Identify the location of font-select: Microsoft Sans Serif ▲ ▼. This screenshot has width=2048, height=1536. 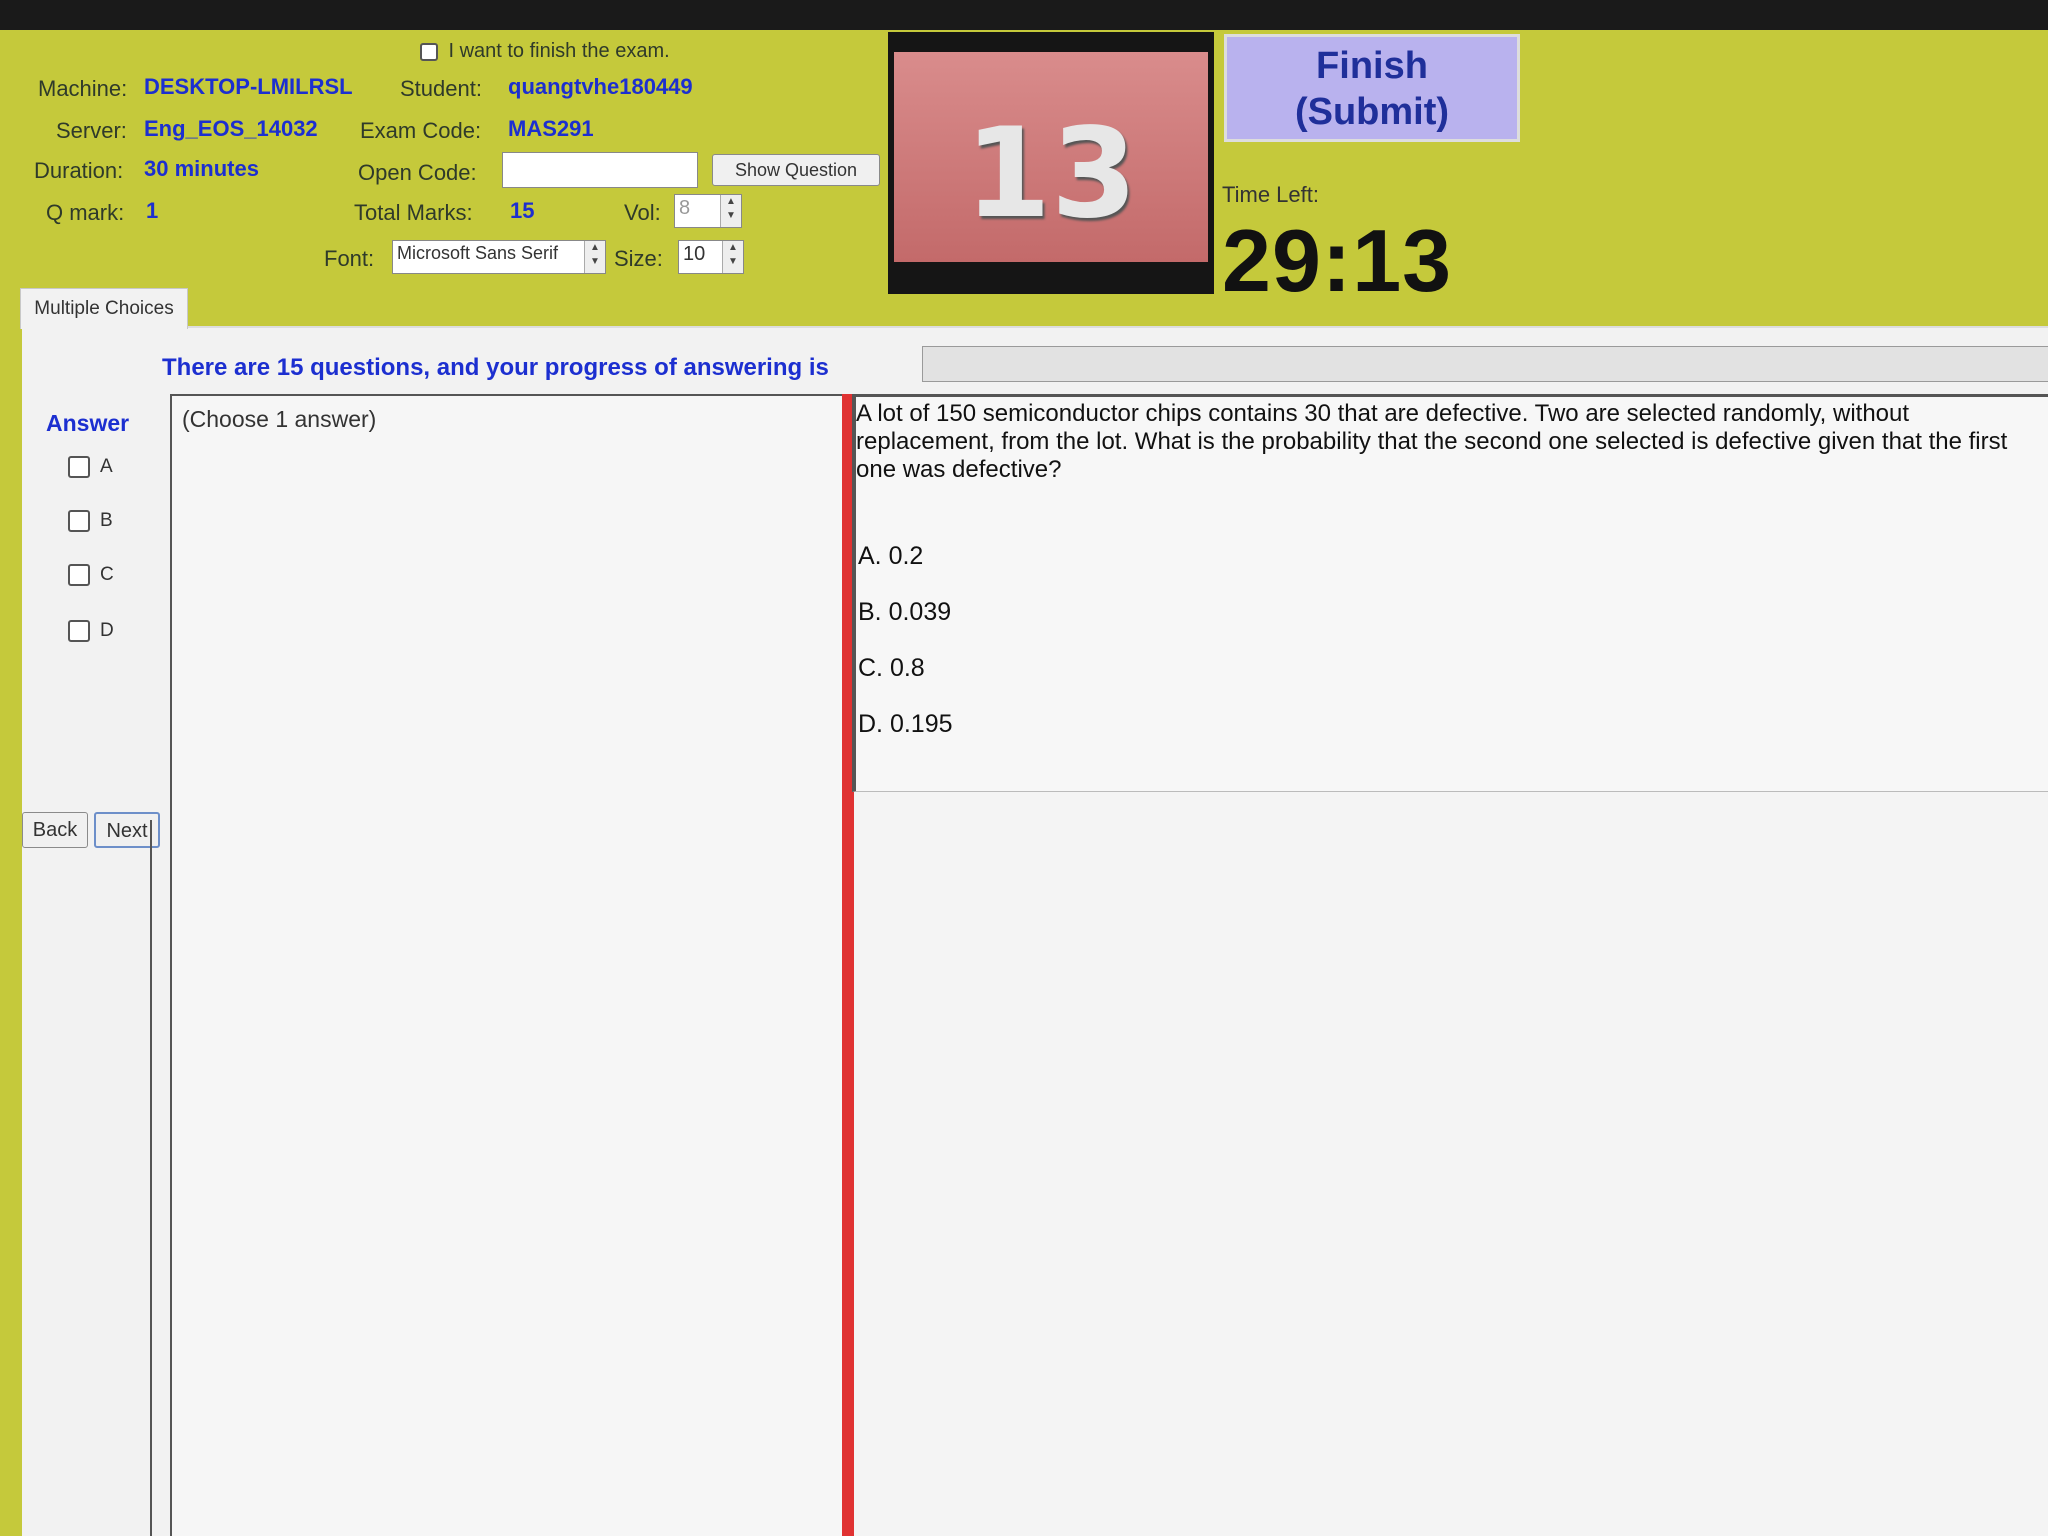
(499, 257).